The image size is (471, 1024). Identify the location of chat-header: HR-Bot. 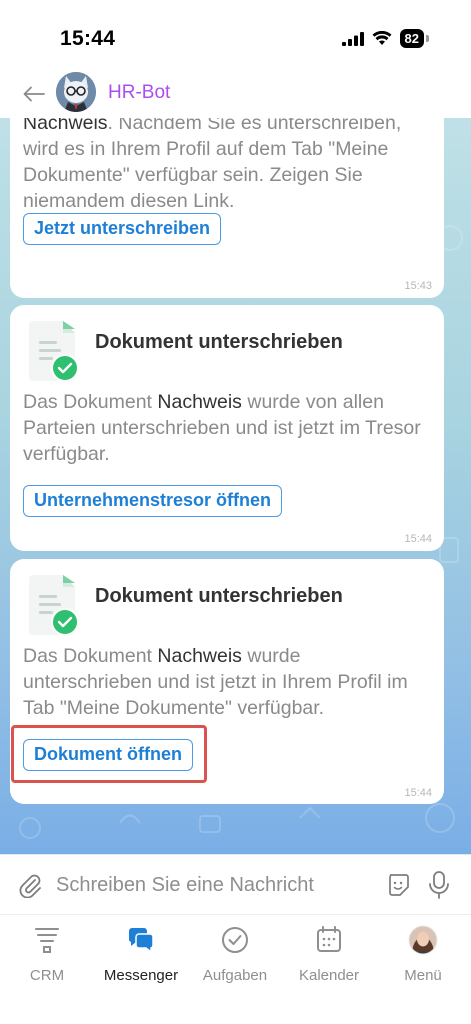
(235, 94).